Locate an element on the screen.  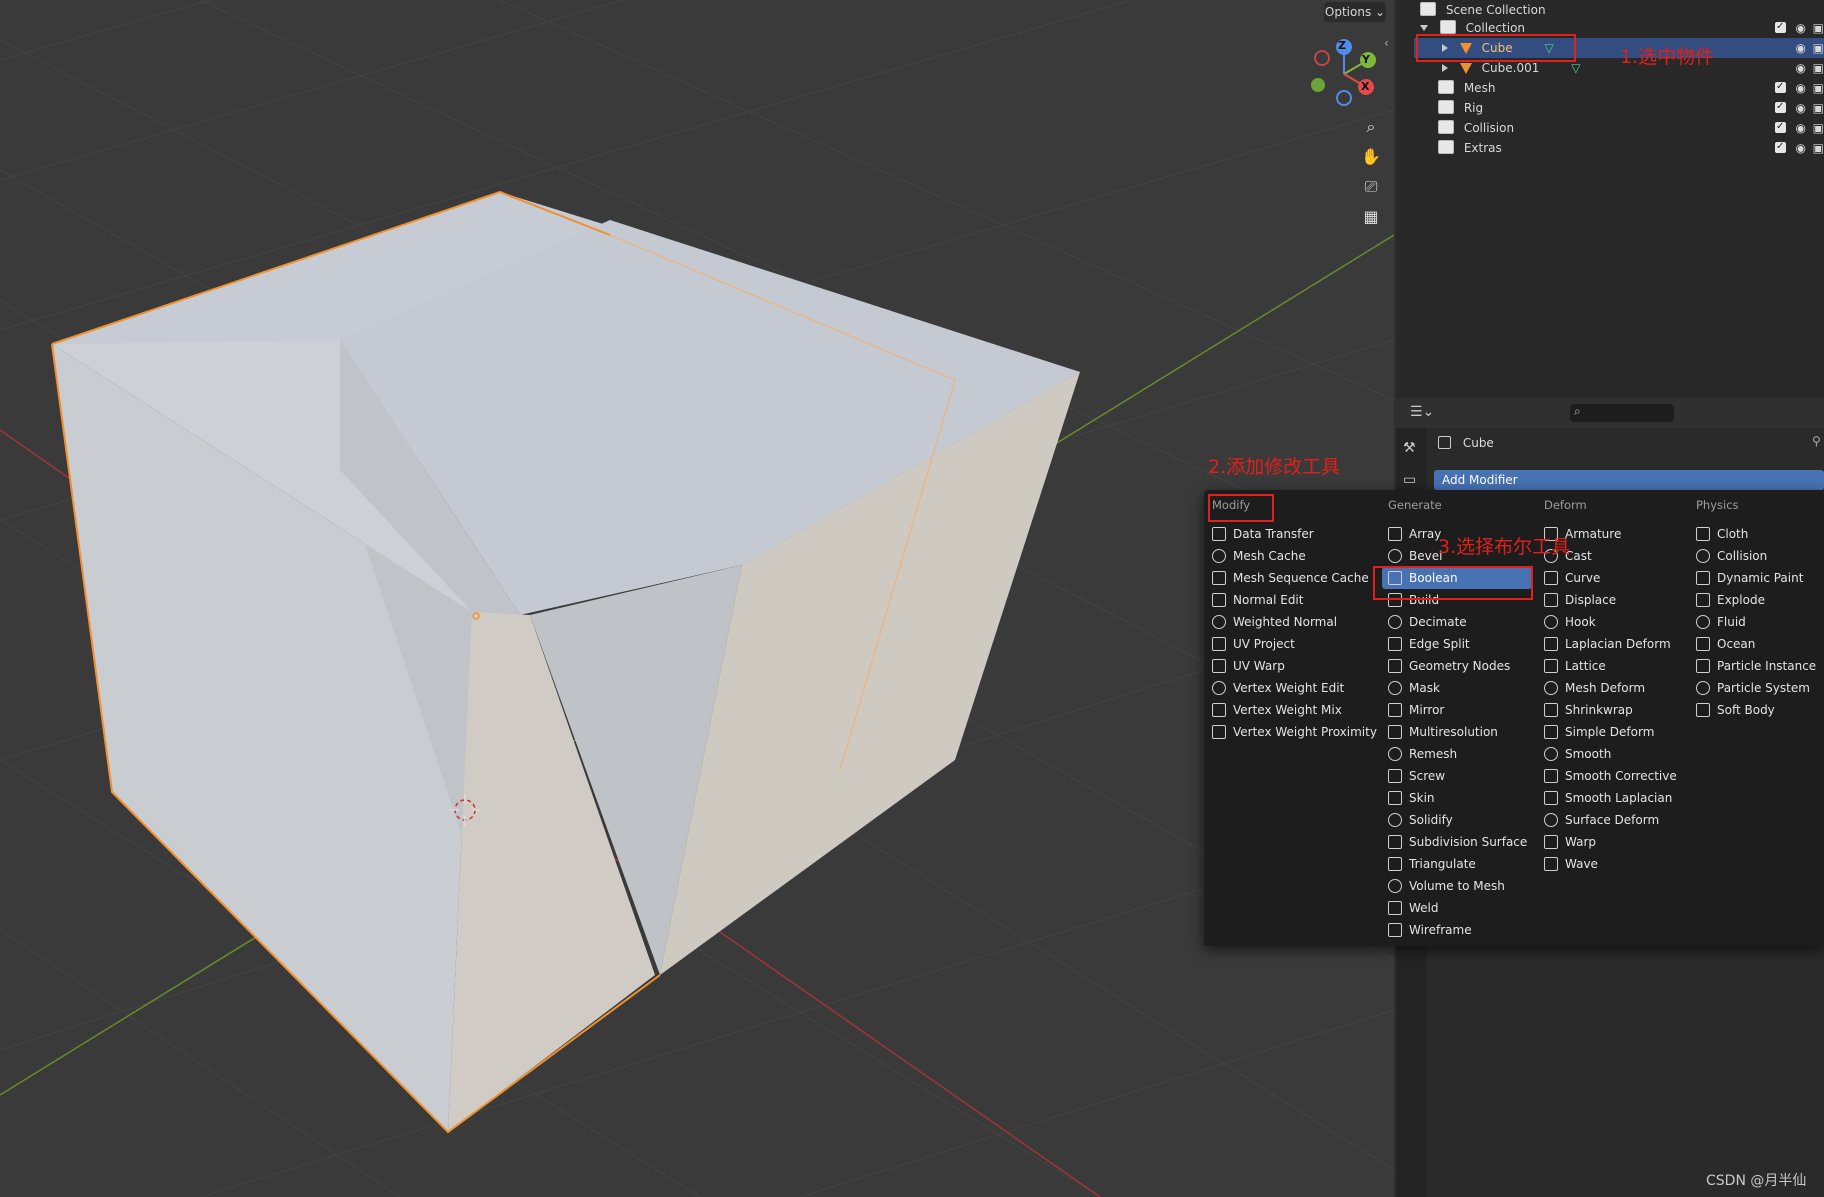
menu-item-label: Armature is located at coordinates (1593, 534).